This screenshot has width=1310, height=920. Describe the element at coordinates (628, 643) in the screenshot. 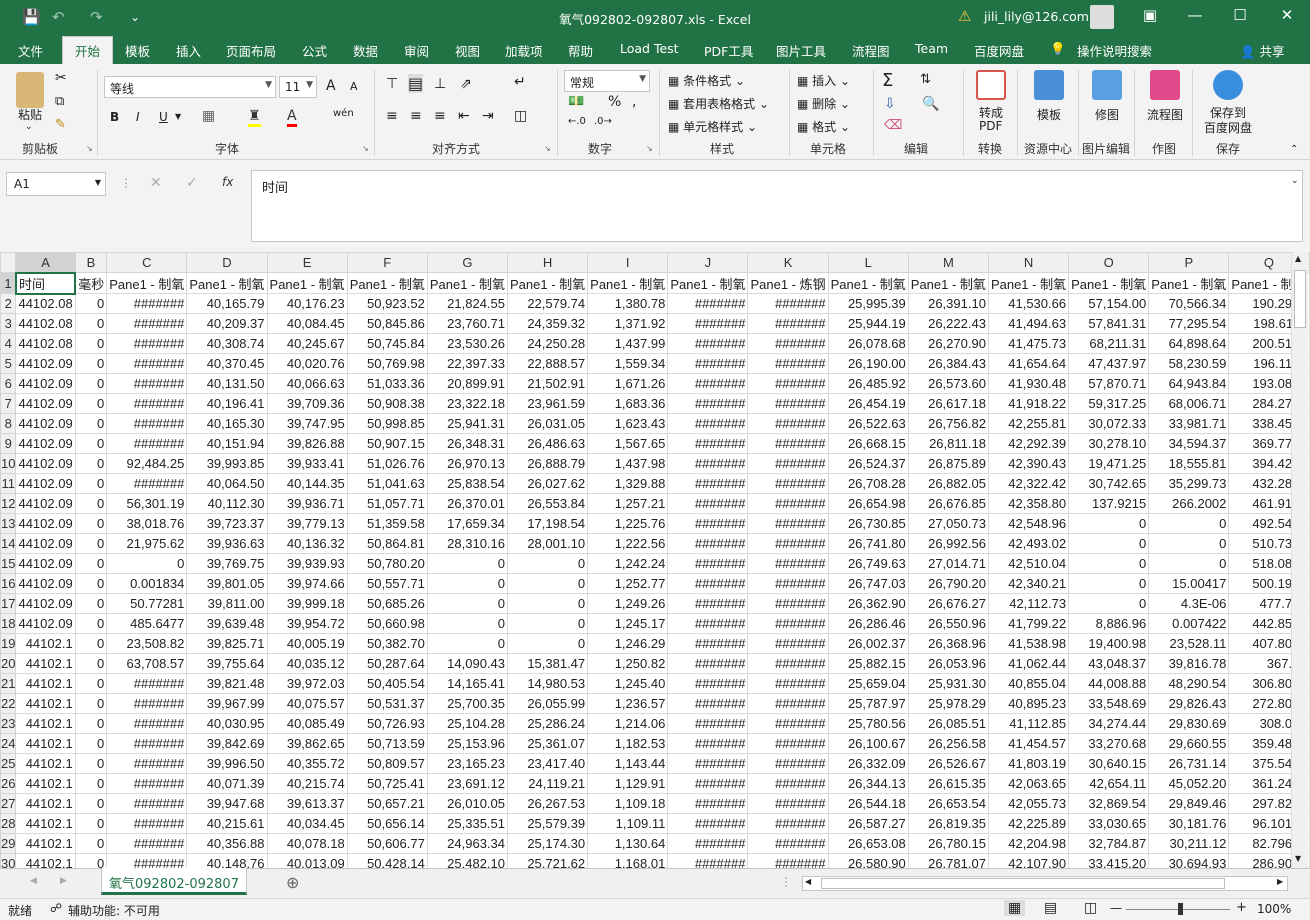

I see `cell: 1,246.29` at that location.